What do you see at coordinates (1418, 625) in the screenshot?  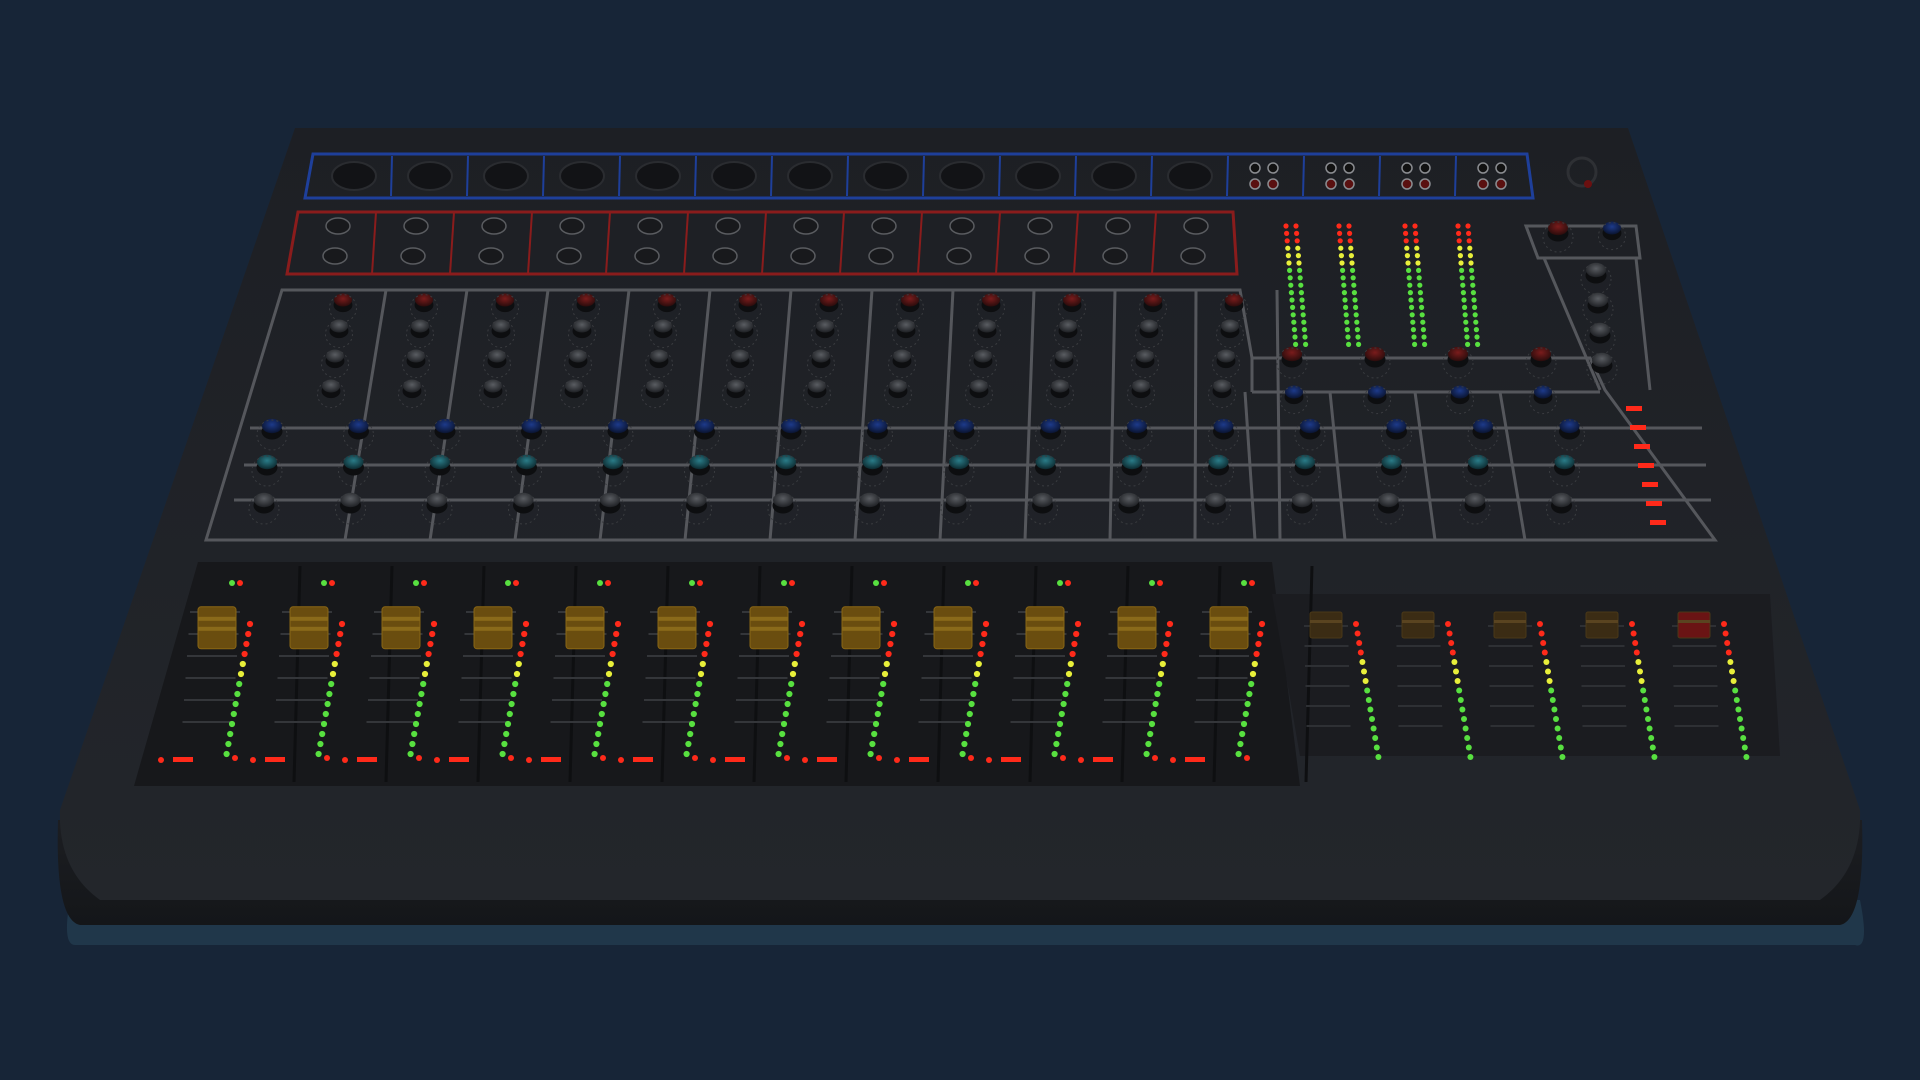 I see `group-2-fader-cap` at bounding box center [1418, 625].